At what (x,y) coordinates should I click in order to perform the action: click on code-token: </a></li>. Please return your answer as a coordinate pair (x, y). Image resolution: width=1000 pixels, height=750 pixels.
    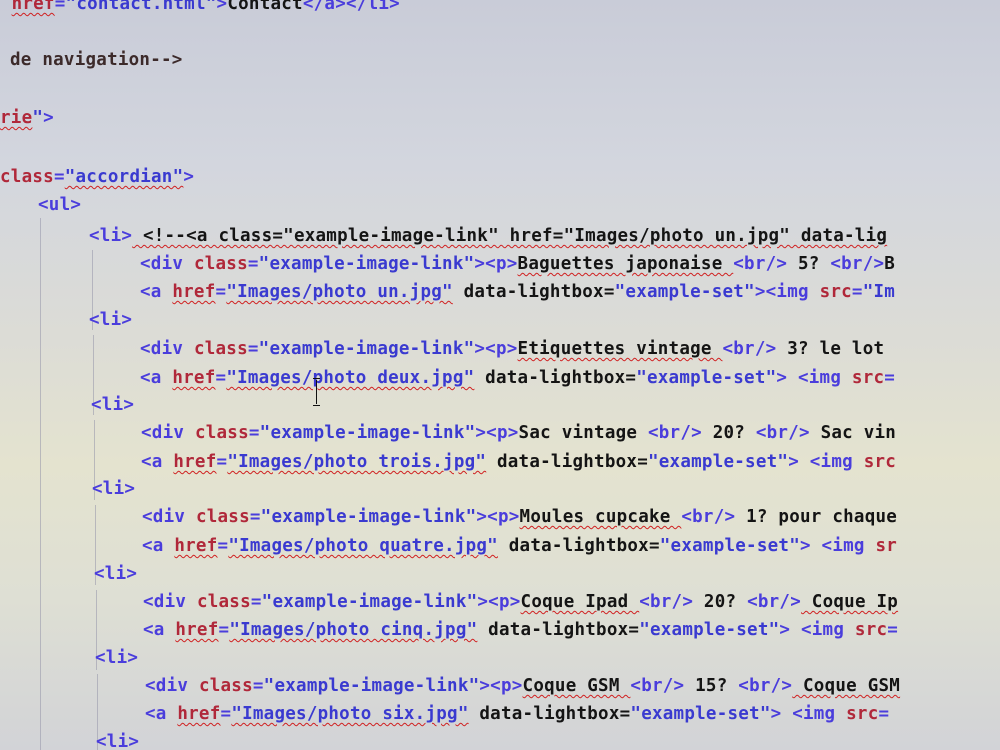
    Looking at the image, I should click on (351, 7).